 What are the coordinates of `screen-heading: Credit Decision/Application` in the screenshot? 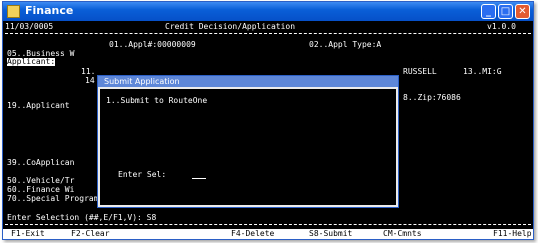 It's located at (230, 26).